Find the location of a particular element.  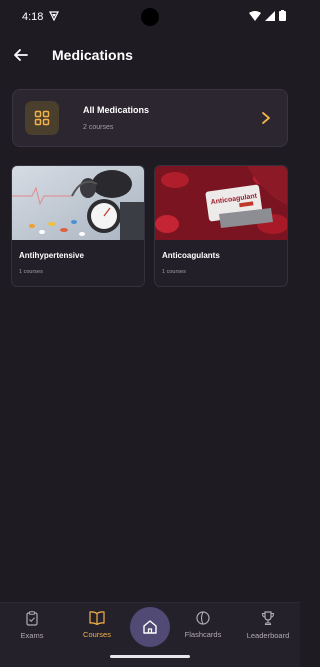

nav-item-flashcards: Flashcards is located at coordinates (203, 625).